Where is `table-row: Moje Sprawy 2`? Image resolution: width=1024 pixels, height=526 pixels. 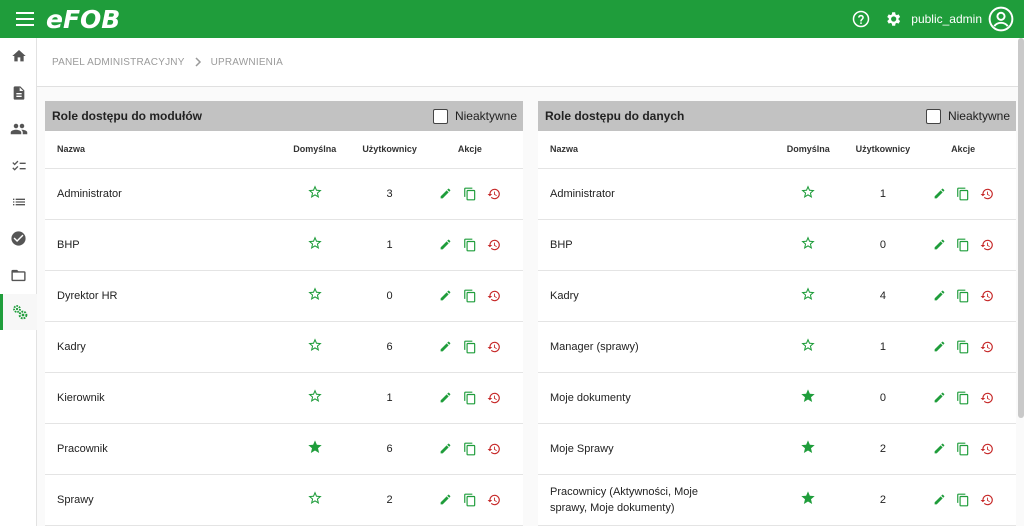 table-row: Moje Sprawy 2 is located at coordinates (777, 449).